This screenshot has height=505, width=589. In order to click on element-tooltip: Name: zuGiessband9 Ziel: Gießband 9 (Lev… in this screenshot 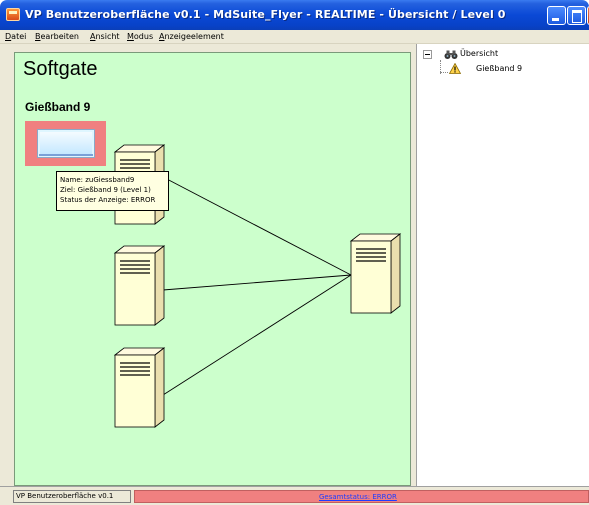, I will do `click(112, 191)`.